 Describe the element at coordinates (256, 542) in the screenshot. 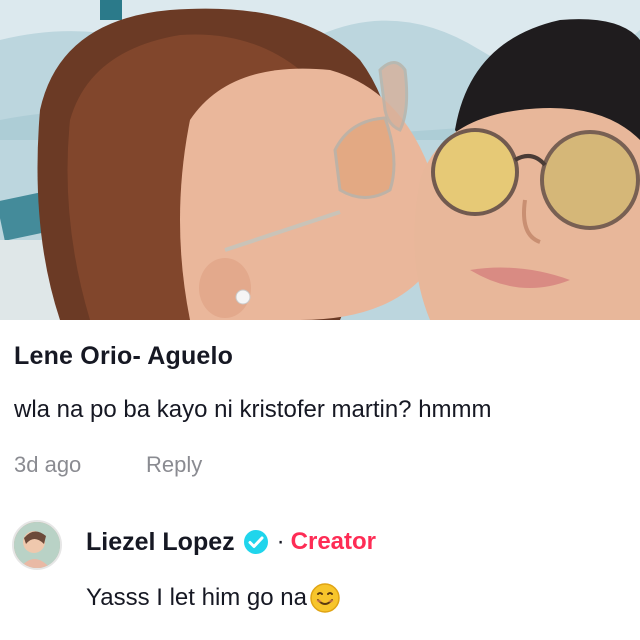

I see `verified-badge-icon` at that location.